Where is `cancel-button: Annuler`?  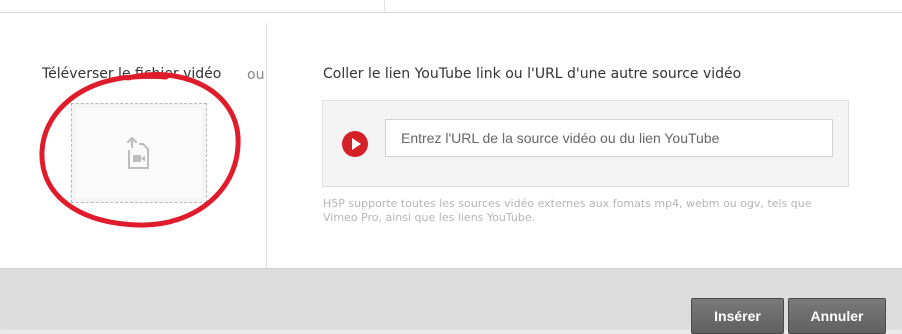
cancel-button: Annuler is located at coordinates (837, 316).